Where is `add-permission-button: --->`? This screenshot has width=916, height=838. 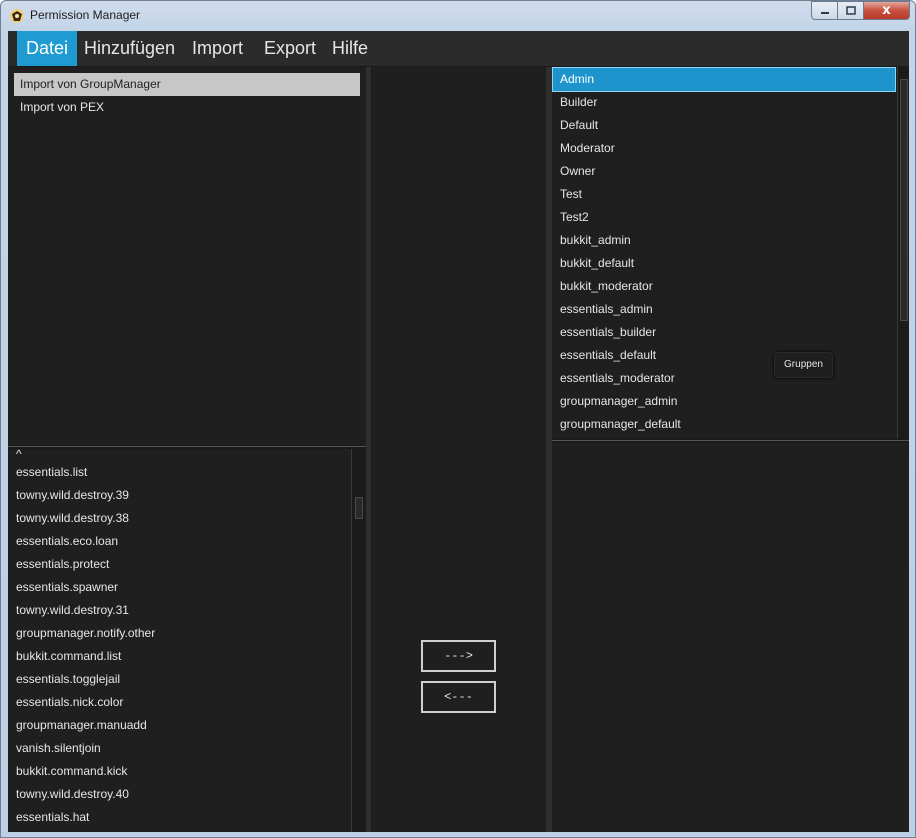
add-permission-button: ---> is located at coordinates (458, 656).